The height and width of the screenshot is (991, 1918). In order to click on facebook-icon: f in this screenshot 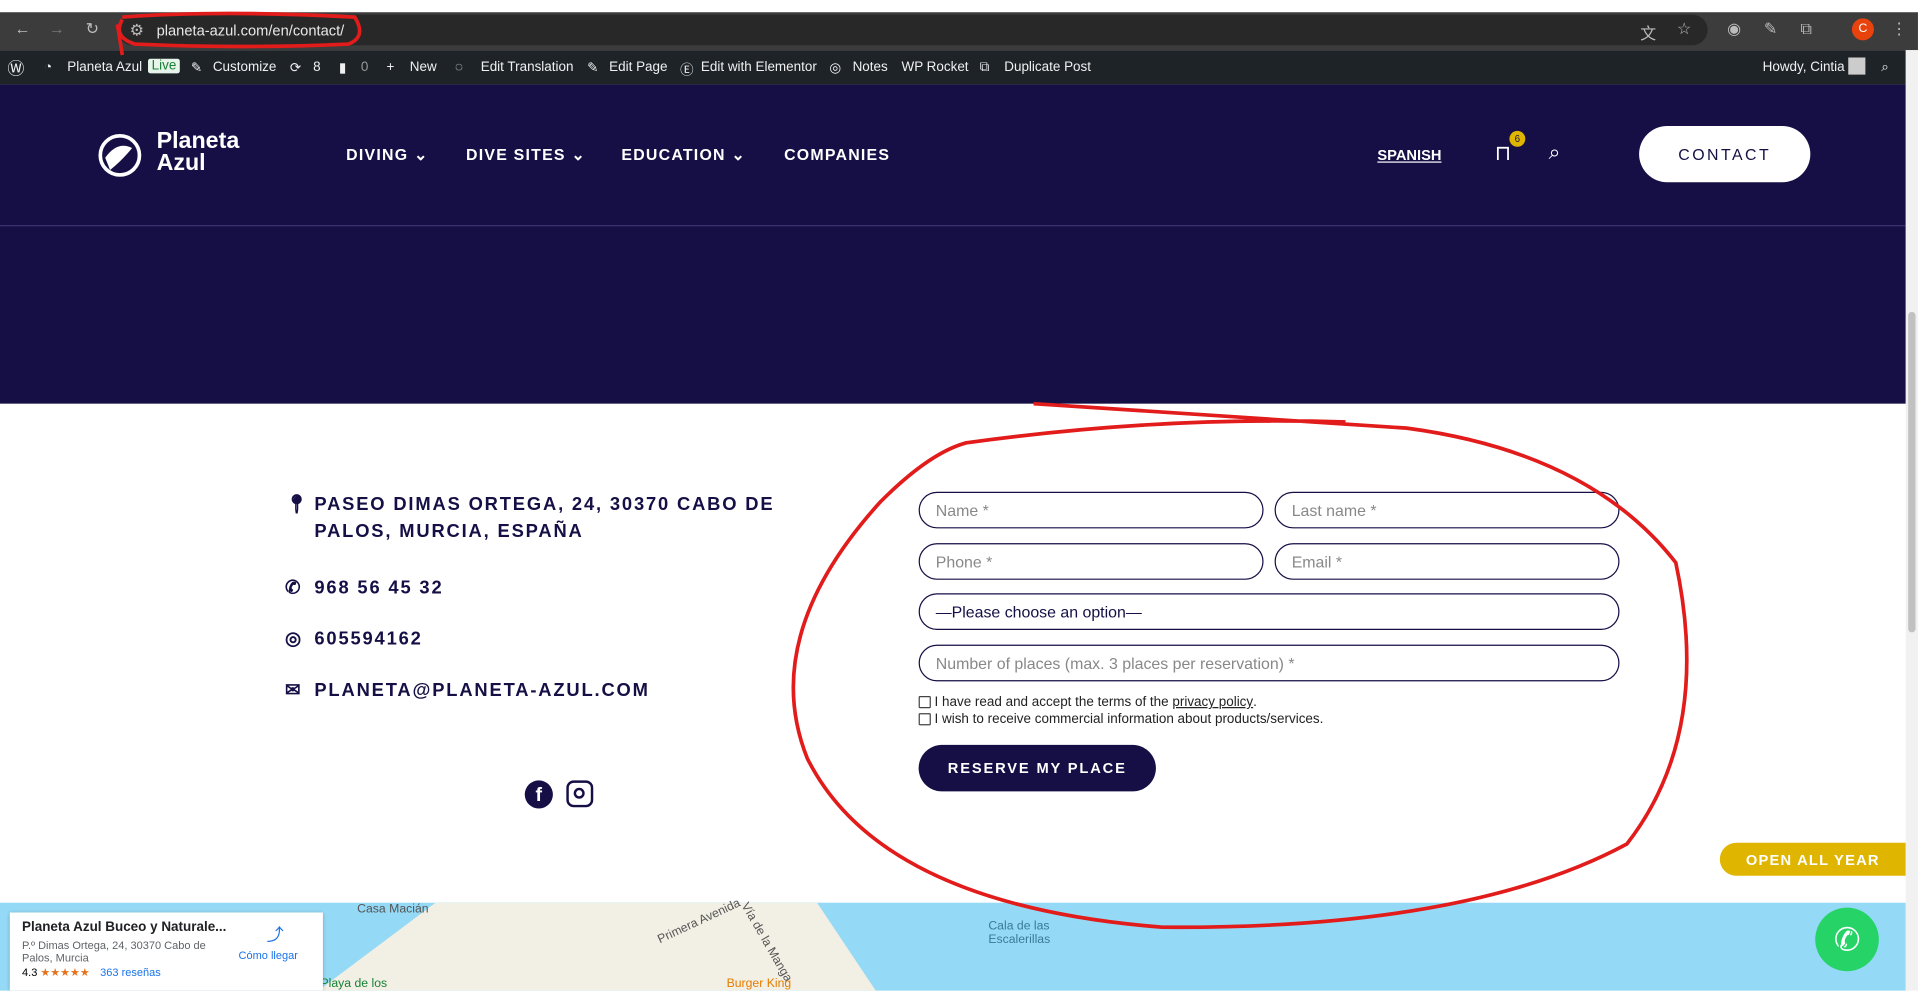, I will do `click(538, 794)`.